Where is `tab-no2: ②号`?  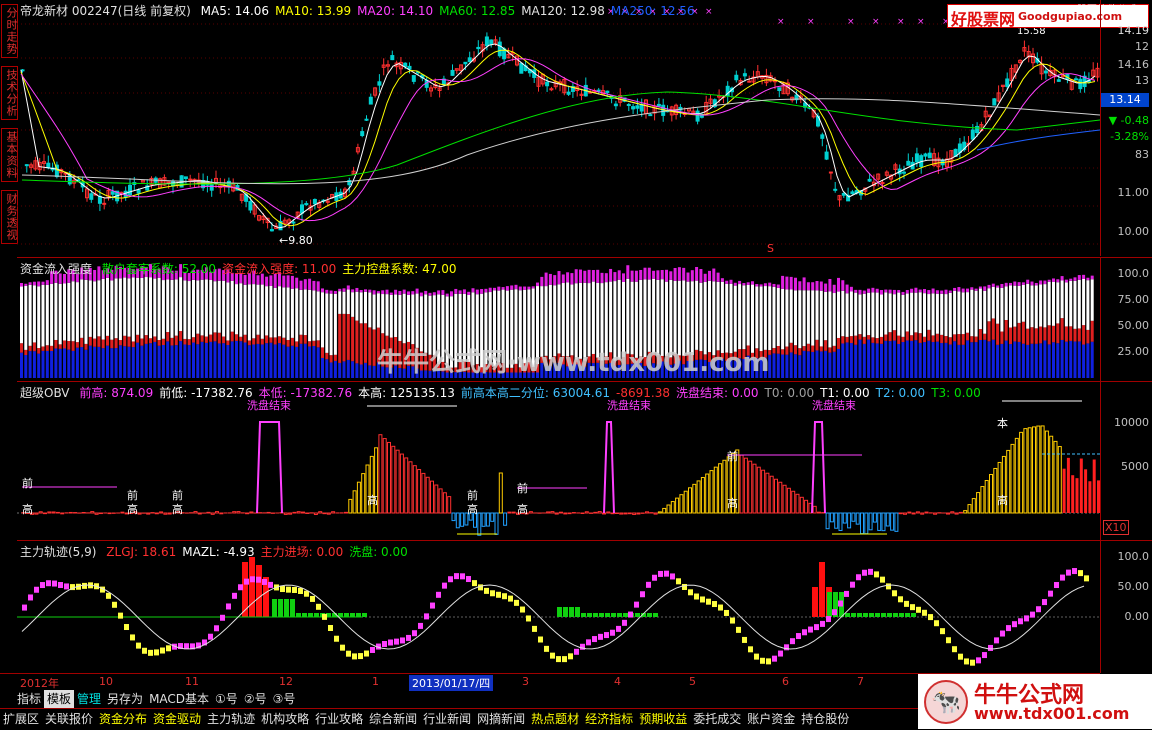
tab-no2: ②号 is located at coordinates (255, 699).